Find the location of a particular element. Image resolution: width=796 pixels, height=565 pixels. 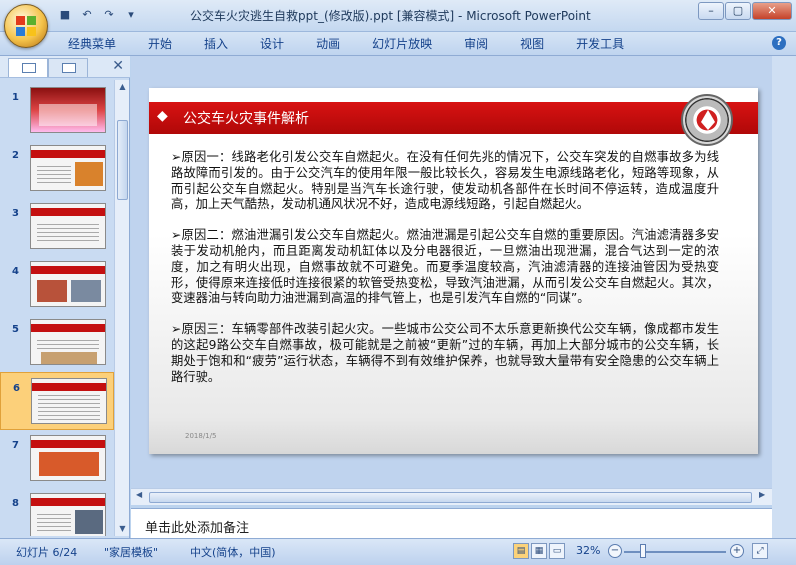

slide-horizontal-scrollbar: ◀ ▶ is located at coordinates (451, 496).